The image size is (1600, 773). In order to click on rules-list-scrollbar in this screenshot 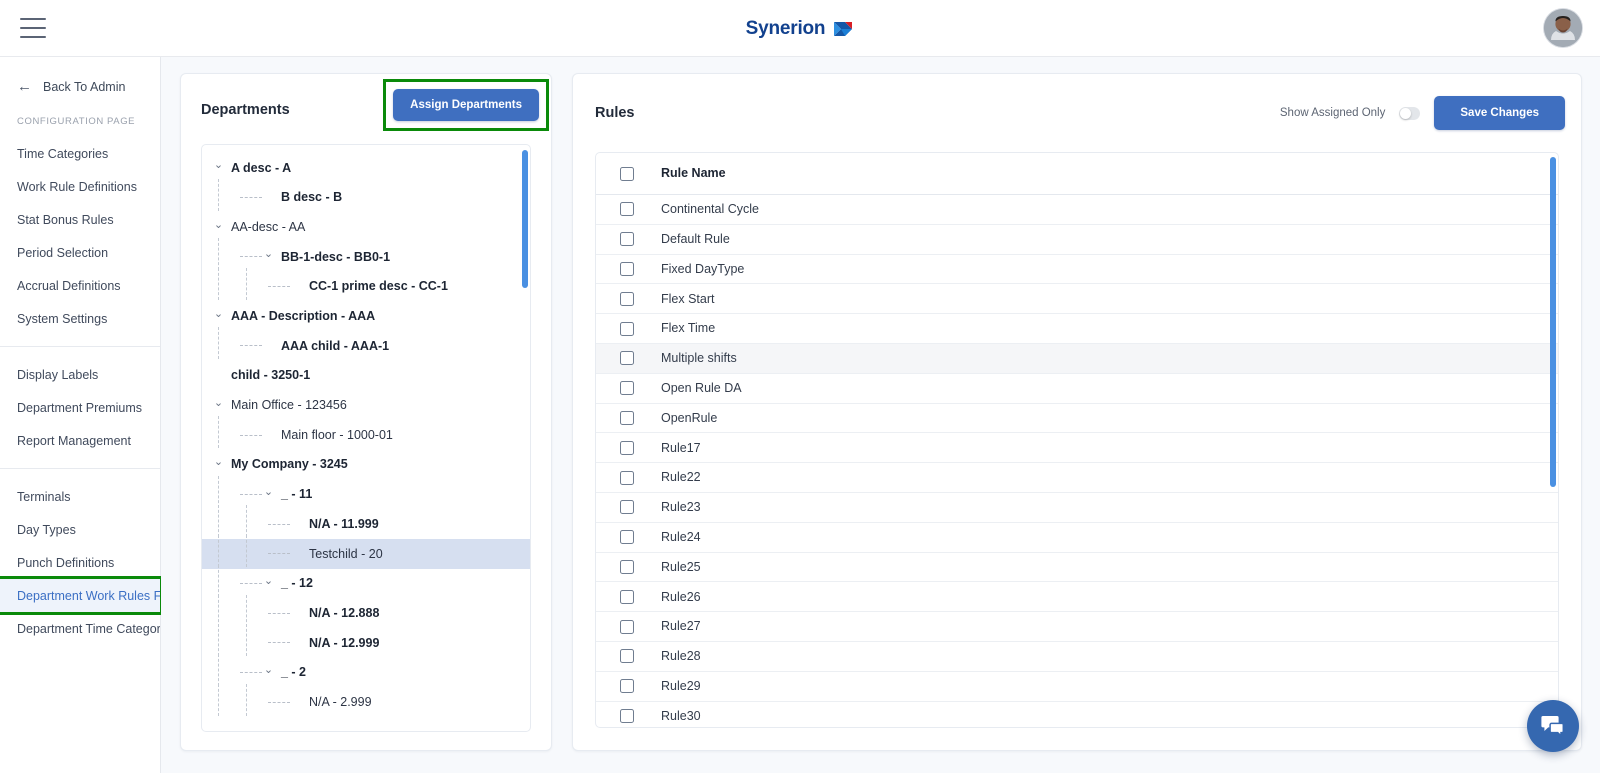, I will do `click(1553, 322)`.